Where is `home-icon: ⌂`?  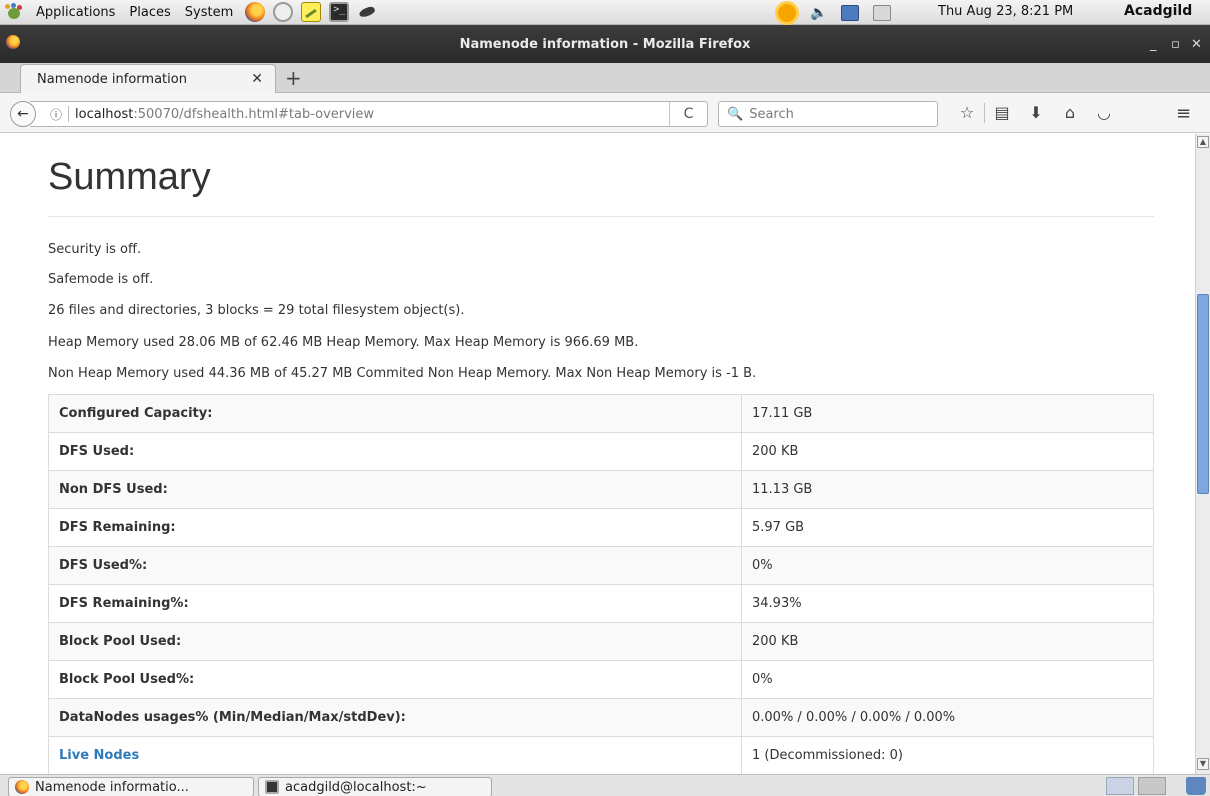 home-icon: ⌂ is located at coordinates (1070, 113).